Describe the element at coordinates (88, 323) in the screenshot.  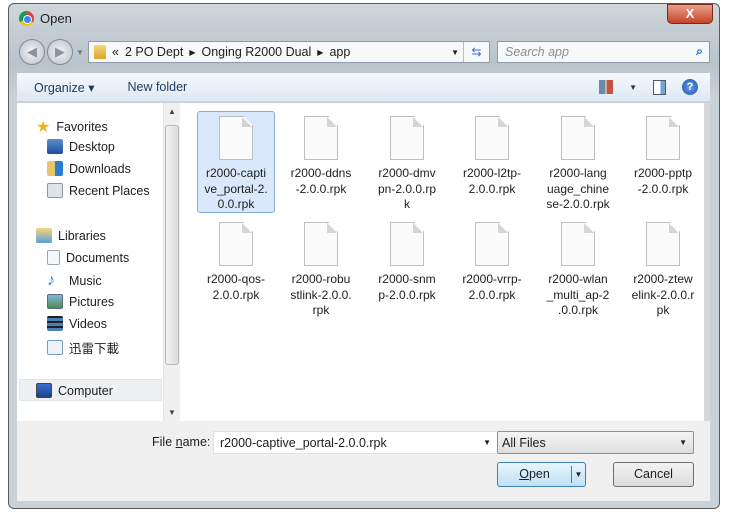
I see `nav-label: Videos` at that location.